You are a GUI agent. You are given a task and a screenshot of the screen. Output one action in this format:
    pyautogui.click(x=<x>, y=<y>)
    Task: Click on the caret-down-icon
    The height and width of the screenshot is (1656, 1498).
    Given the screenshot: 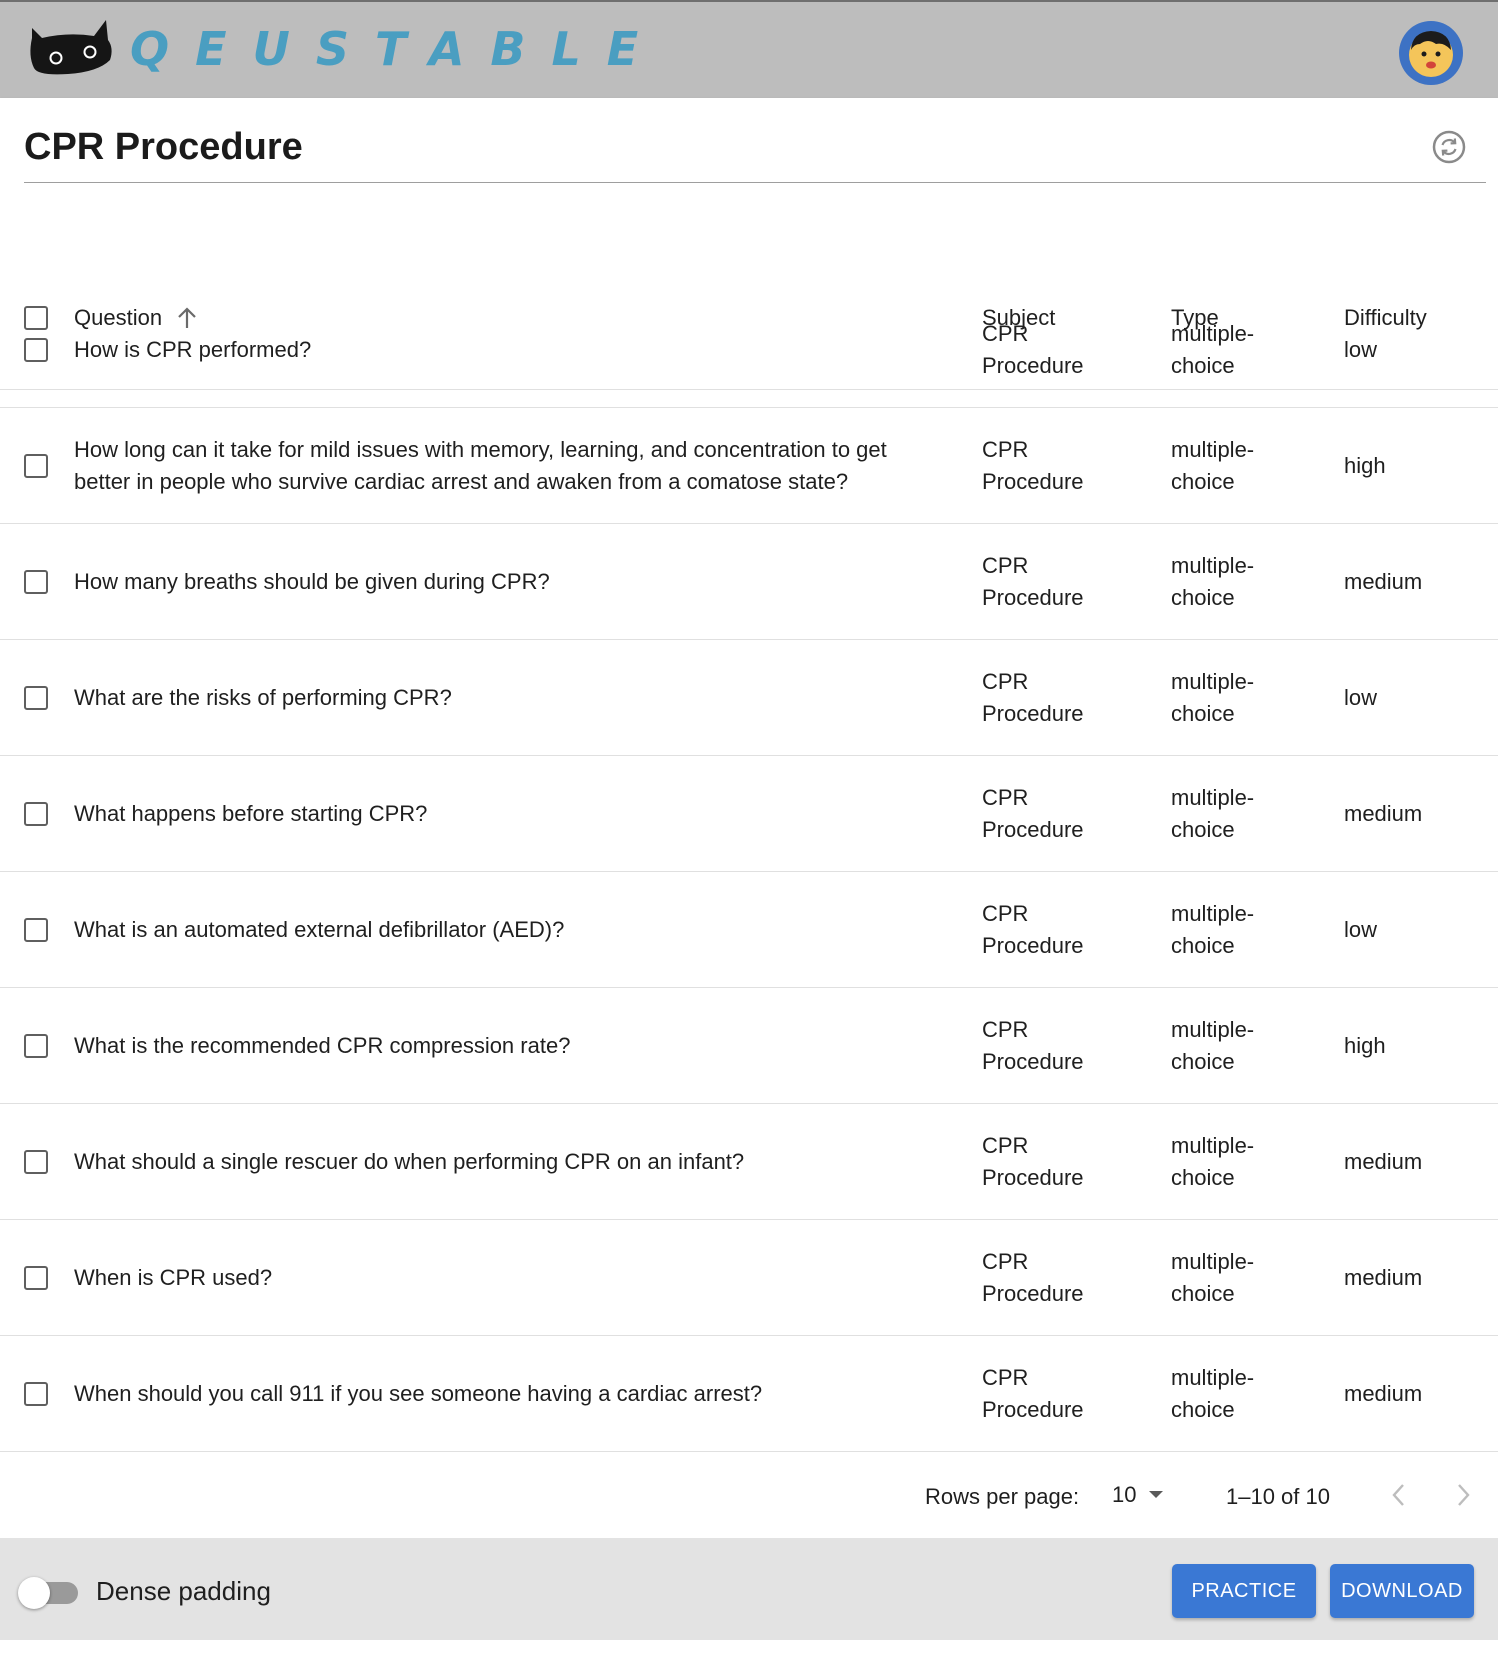 What is the action you would take?
    pyautogui.click(x=1156, y=1494)
    